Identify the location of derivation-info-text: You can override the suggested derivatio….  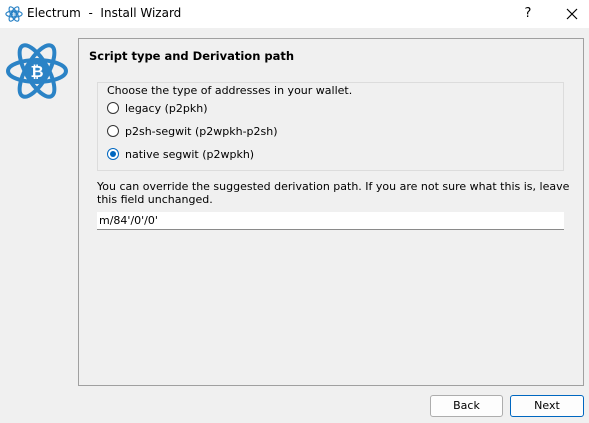
(333, 193).